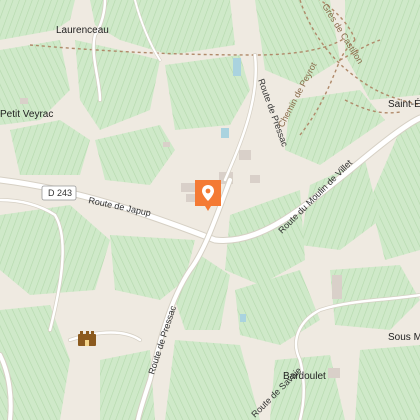 The image size is (420, 420). I want to click on place-label: Laurenceau, so click(82, 30).